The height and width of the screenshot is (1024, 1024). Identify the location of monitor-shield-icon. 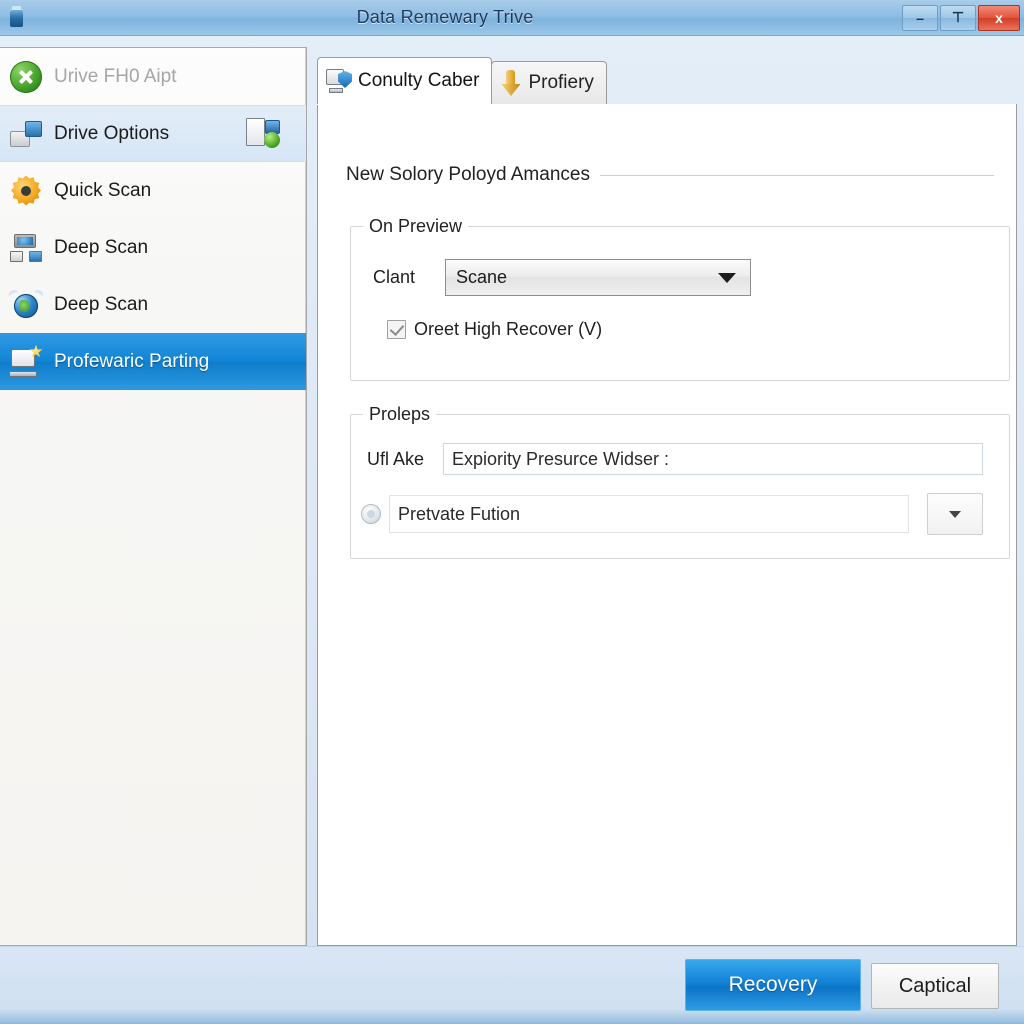
(339, 81).